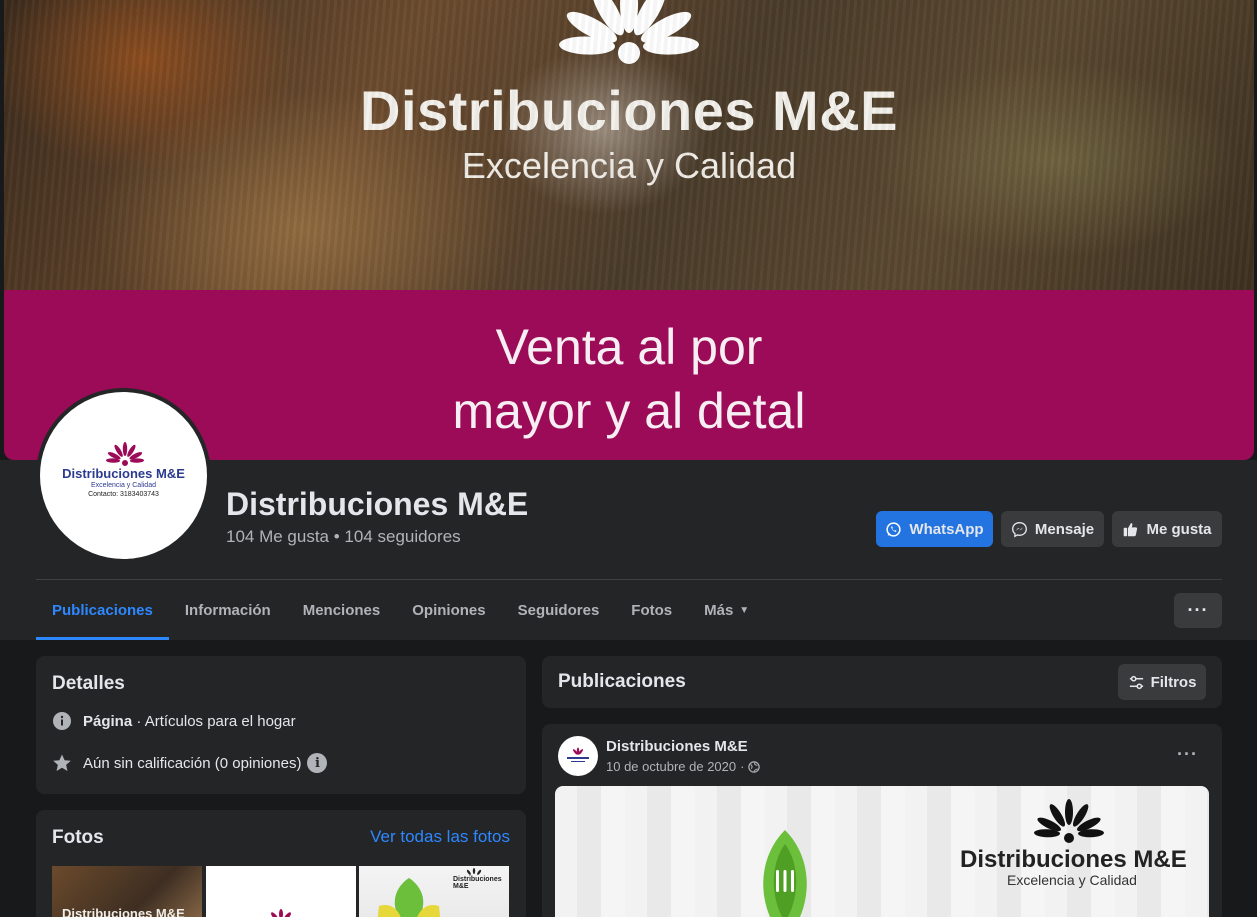  Describe the element at coordinates (1136, 682) in the screenshot. I see `filter-icon` at that location.